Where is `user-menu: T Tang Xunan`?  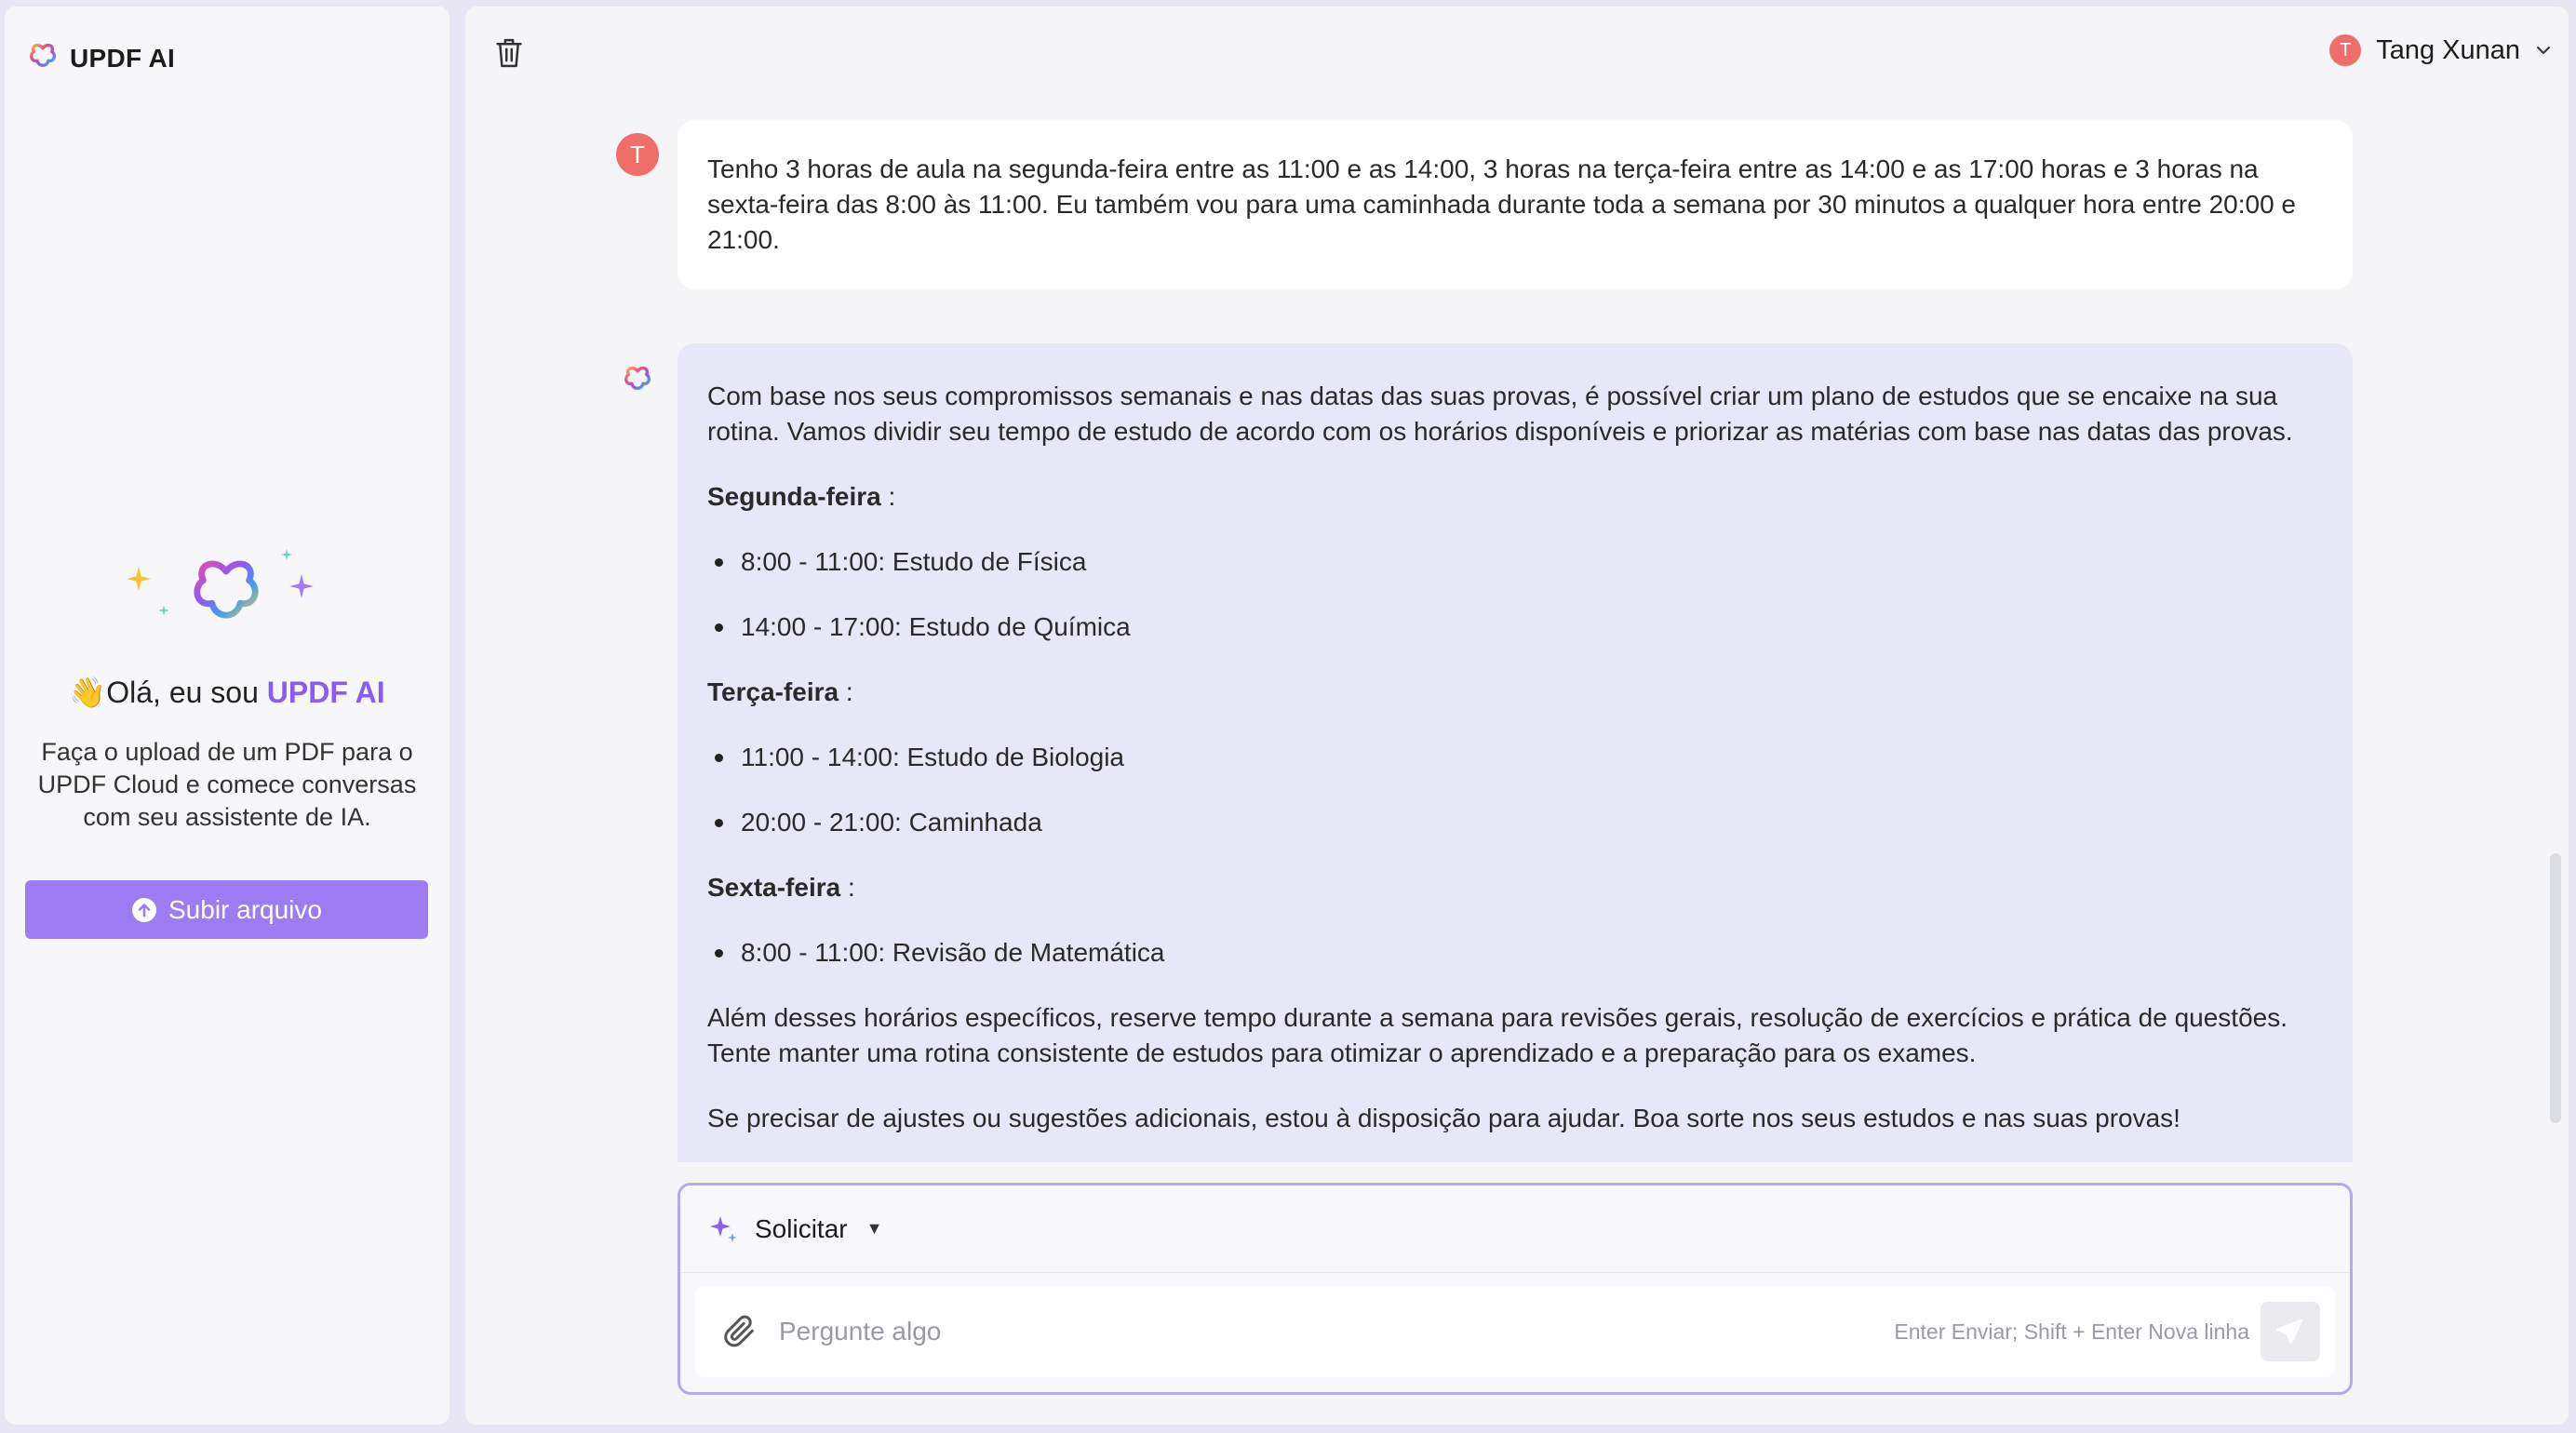
user-menu: T Tang Xunan is located at coordinates (2440, 50).